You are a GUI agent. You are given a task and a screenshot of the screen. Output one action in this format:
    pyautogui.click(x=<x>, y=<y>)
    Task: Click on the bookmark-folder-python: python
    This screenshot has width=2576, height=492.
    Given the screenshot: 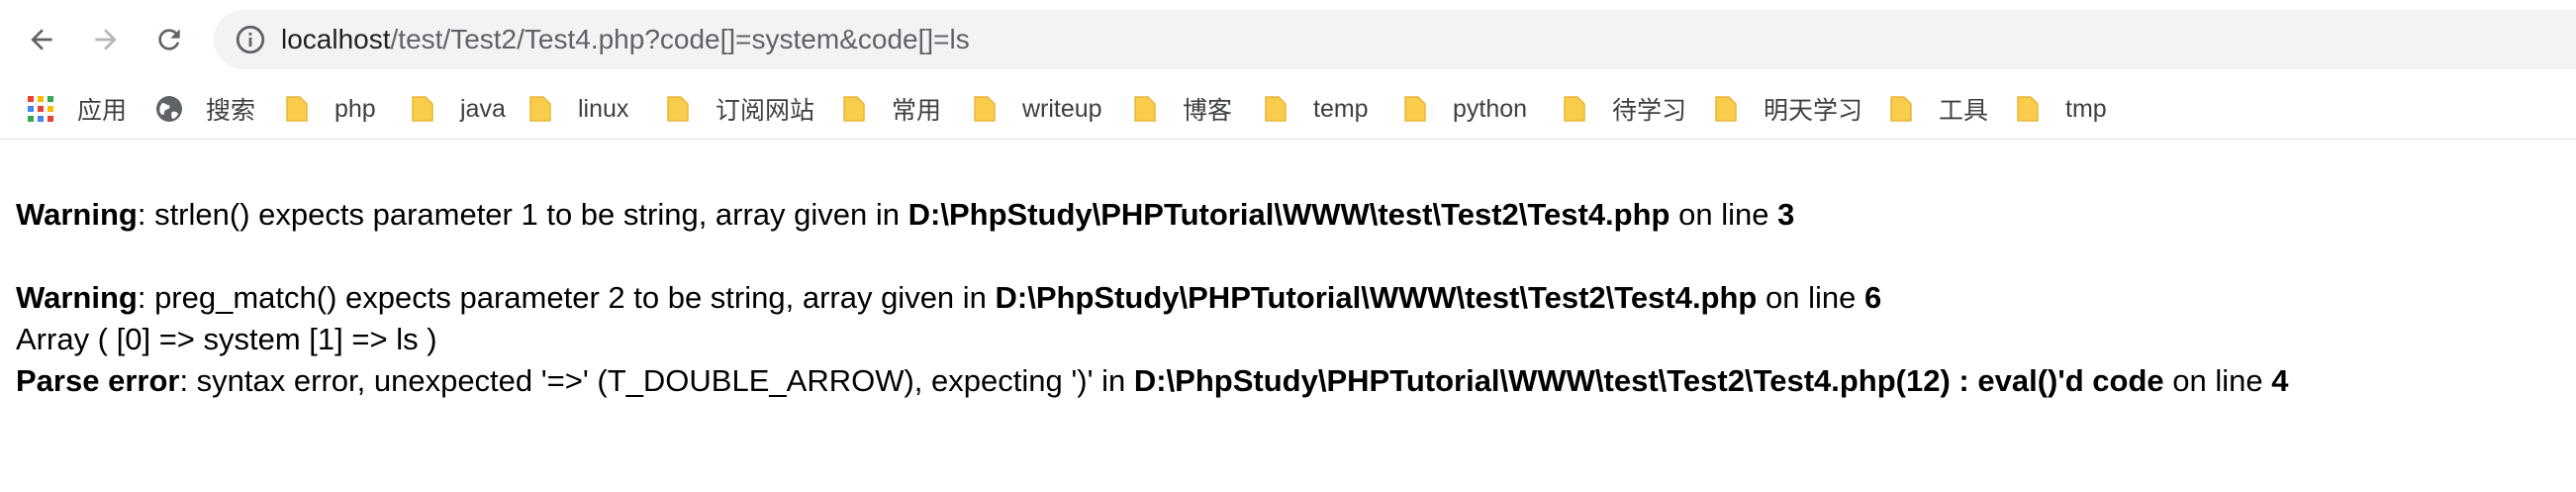 What is the action you would take?
    pyautogui.click(x=1464, y=109)
    